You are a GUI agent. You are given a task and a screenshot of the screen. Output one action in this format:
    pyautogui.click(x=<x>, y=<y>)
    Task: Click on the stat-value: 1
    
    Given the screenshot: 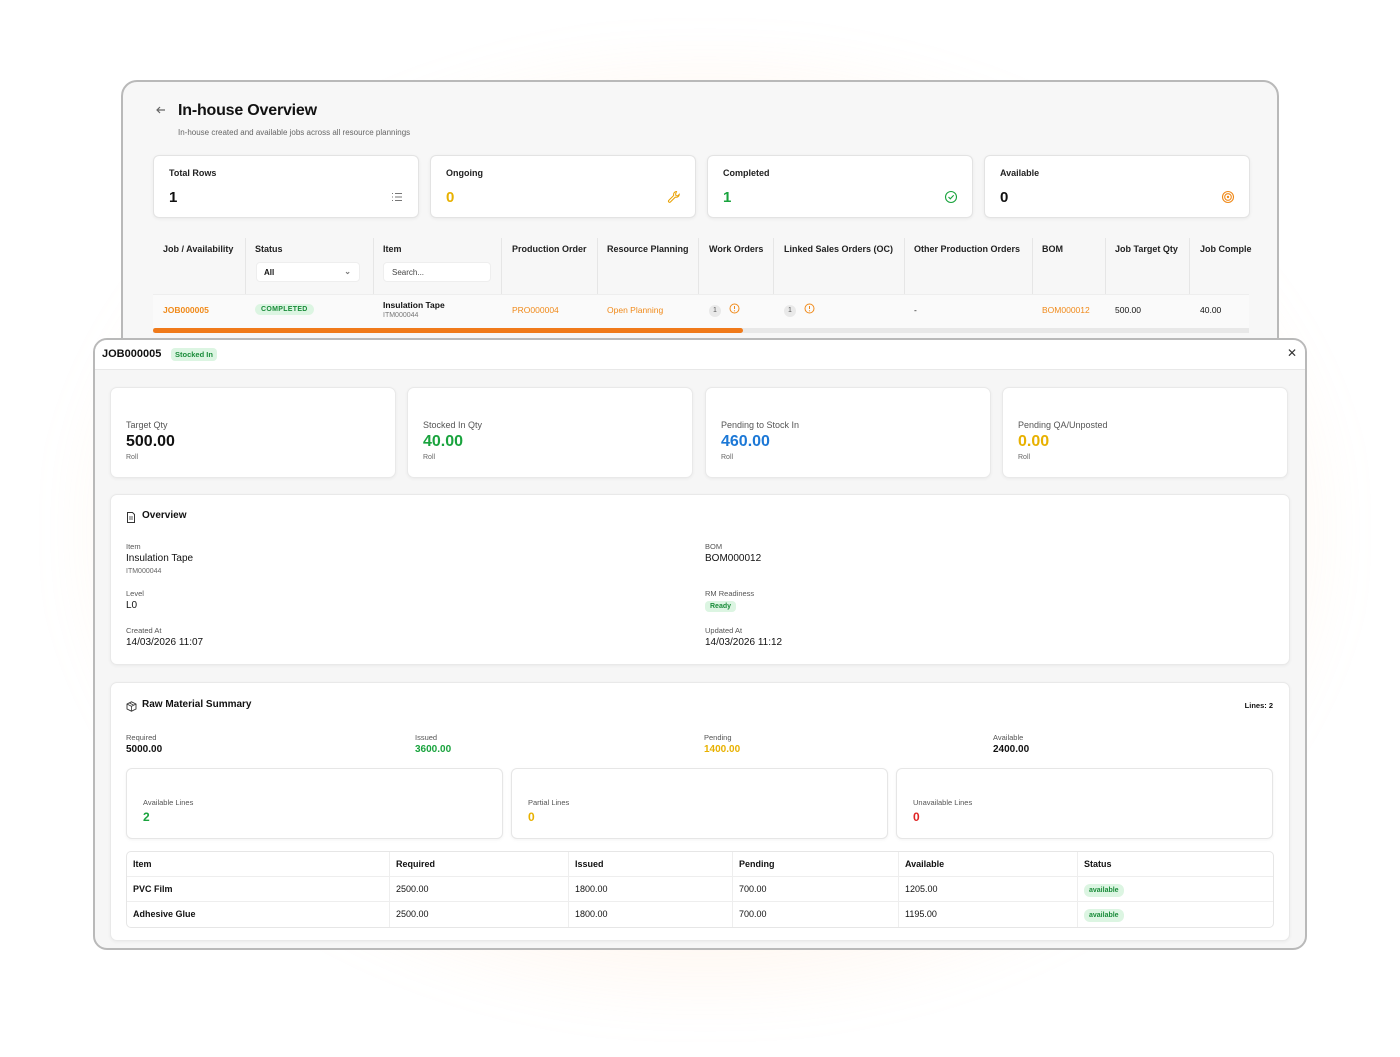 What is the action you would take?
    pyautogui.click(x=727, y=197)
    